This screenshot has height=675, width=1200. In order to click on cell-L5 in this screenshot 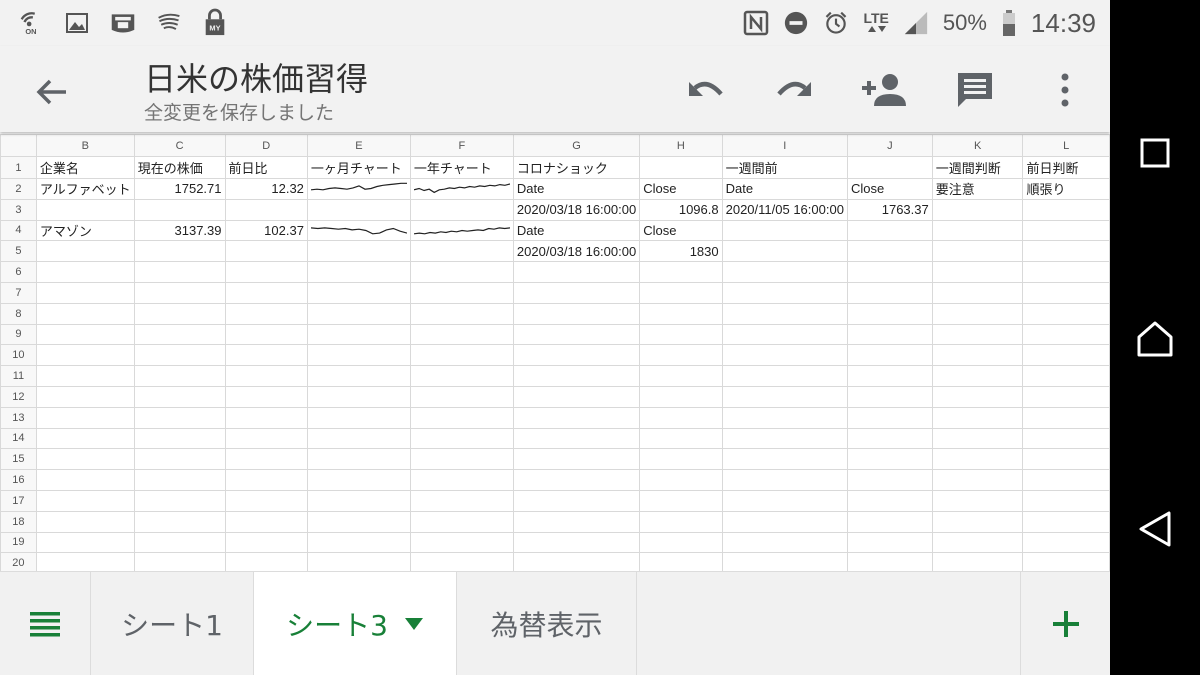, I will do `click(1066, 251)`.